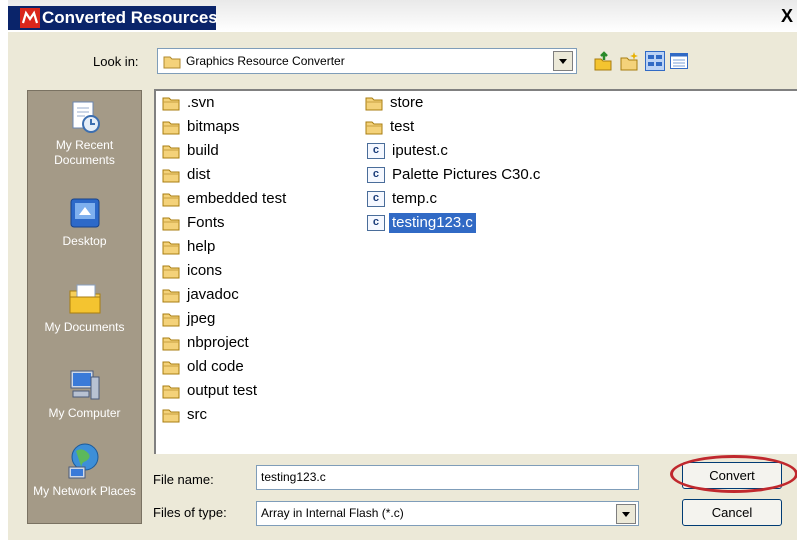 This screenshot has height=540, width=797. What do you see at coordinates (732, 512) in the screenshot?
I see `cancel-button: Cancel` at bounding box center [732, 512].